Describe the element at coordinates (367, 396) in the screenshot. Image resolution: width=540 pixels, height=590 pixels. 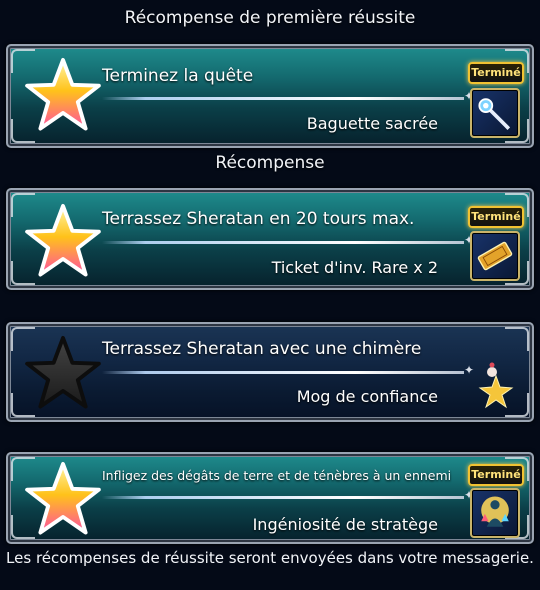
I see `reward-name: Mog de confiance` at that location.